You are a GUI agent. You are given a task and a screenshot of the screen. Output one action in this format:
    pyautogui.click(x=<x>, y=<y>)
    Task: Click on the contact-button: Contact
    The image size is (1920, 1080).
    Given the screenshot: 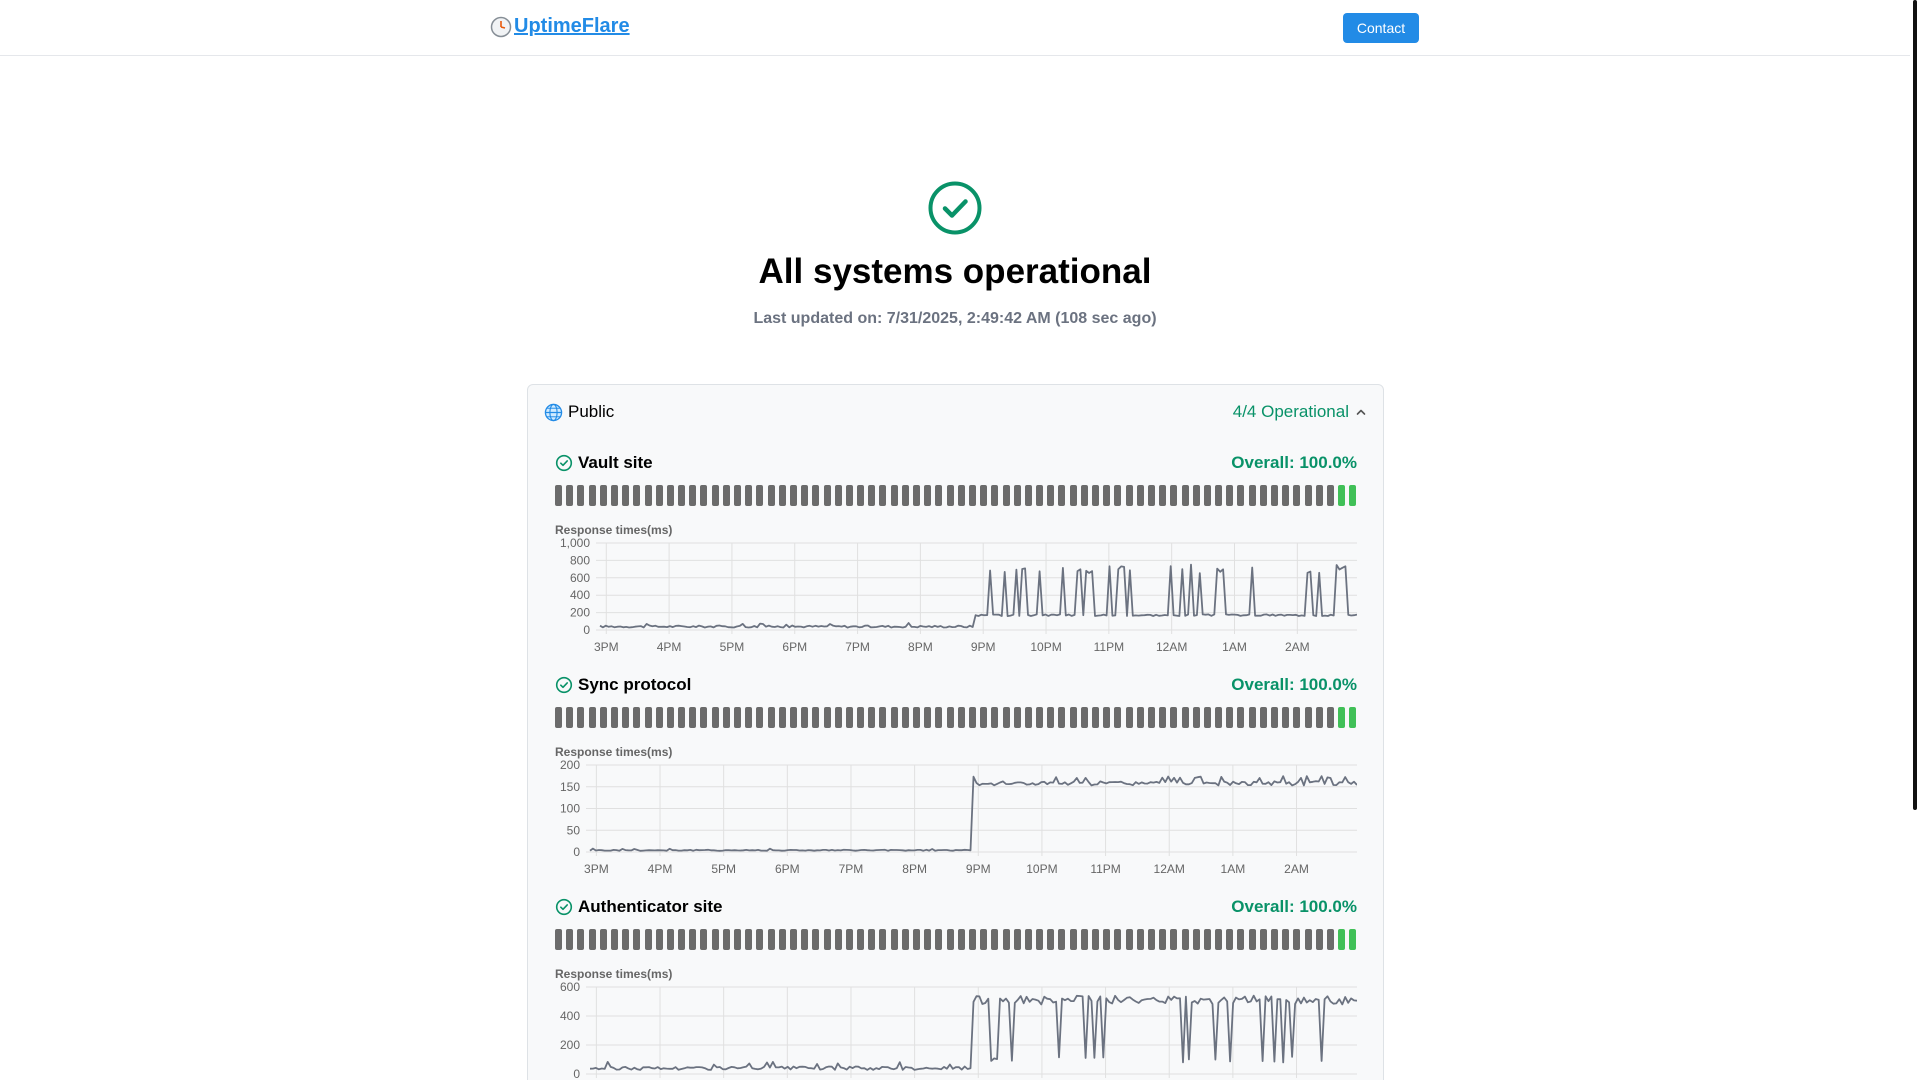 What is the action you would take?
    pyautogui.click(x=1381, y=28)
    